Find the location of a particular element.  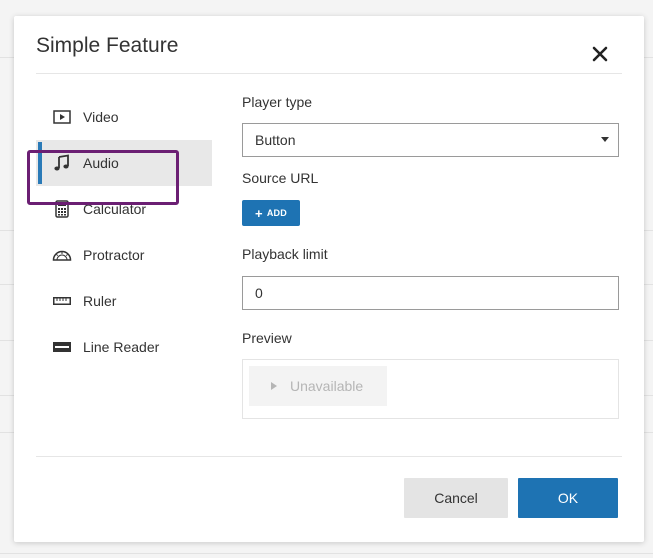

music-note-icon is located at coordinates (62, 163).